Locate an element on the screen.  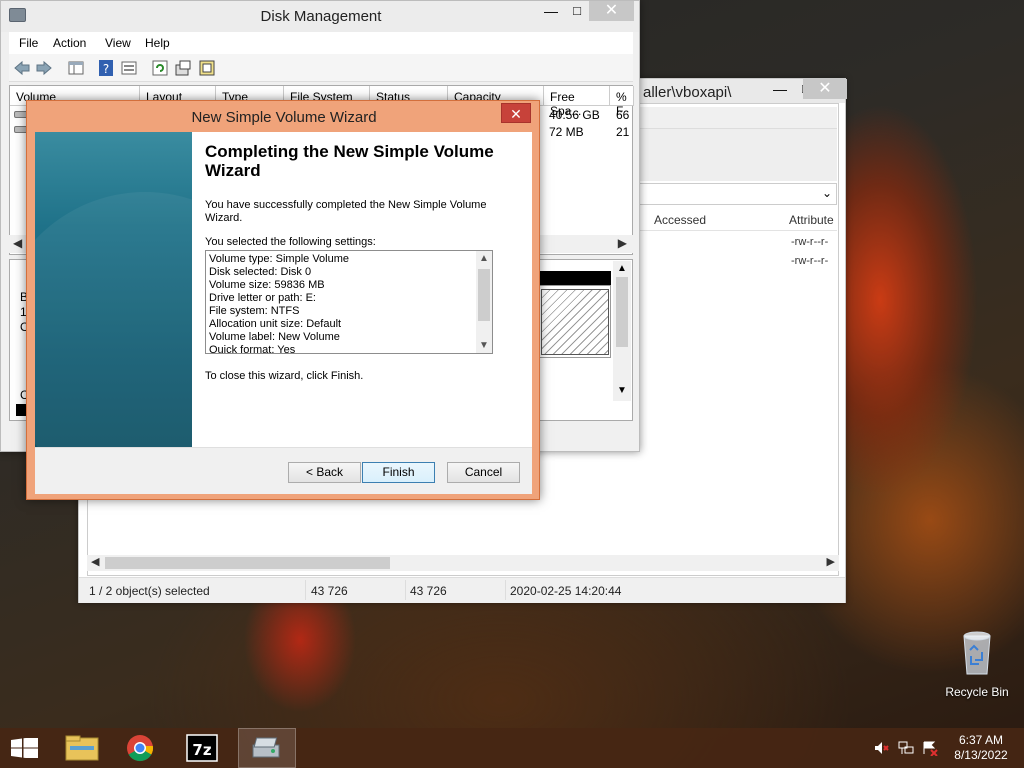
free-space-cell: 40.56 GB is located at coordinates (574, 115).